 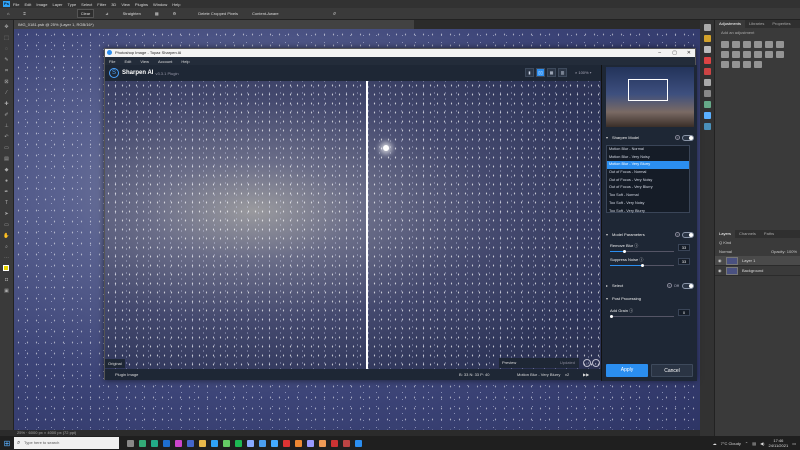 What do you see at coordinates (648, 90) in the screenshot?
I see `navigator-viewport` at bounding box center [648, 90].